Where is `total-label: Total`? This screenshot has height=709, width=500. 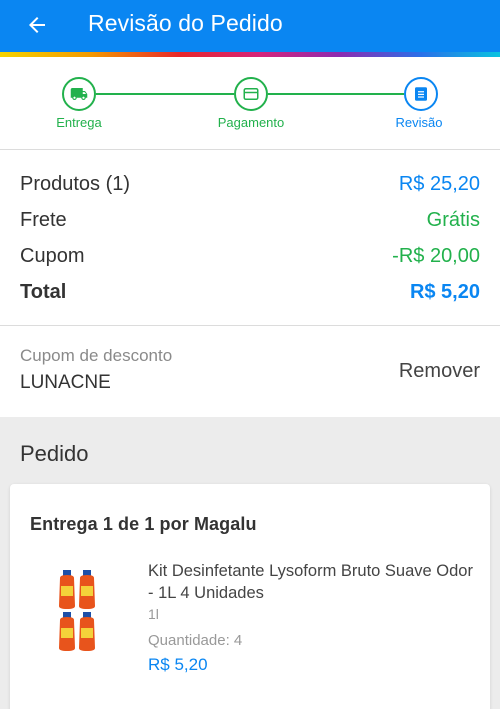 total-label: Total is located at coordinates (43, 291).